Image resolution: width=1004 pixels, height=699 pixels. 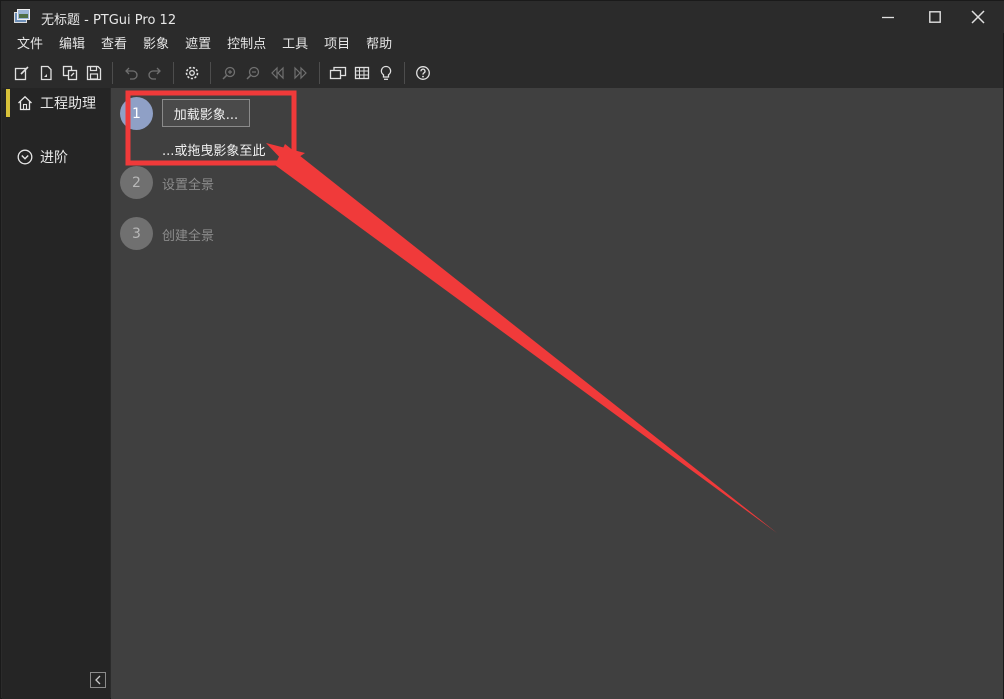 I want to click on sidebar-item-project-assistant: 工程助理, so click(x=56, y=103).